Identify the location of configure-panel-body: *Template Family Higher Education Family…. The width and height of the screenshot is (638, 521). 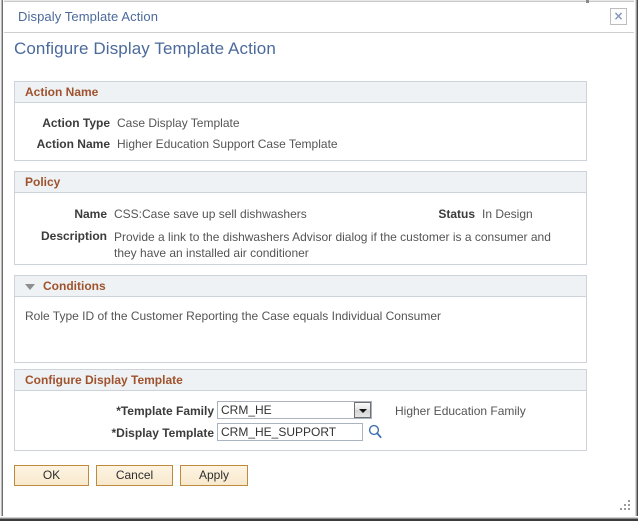
(300, 420).